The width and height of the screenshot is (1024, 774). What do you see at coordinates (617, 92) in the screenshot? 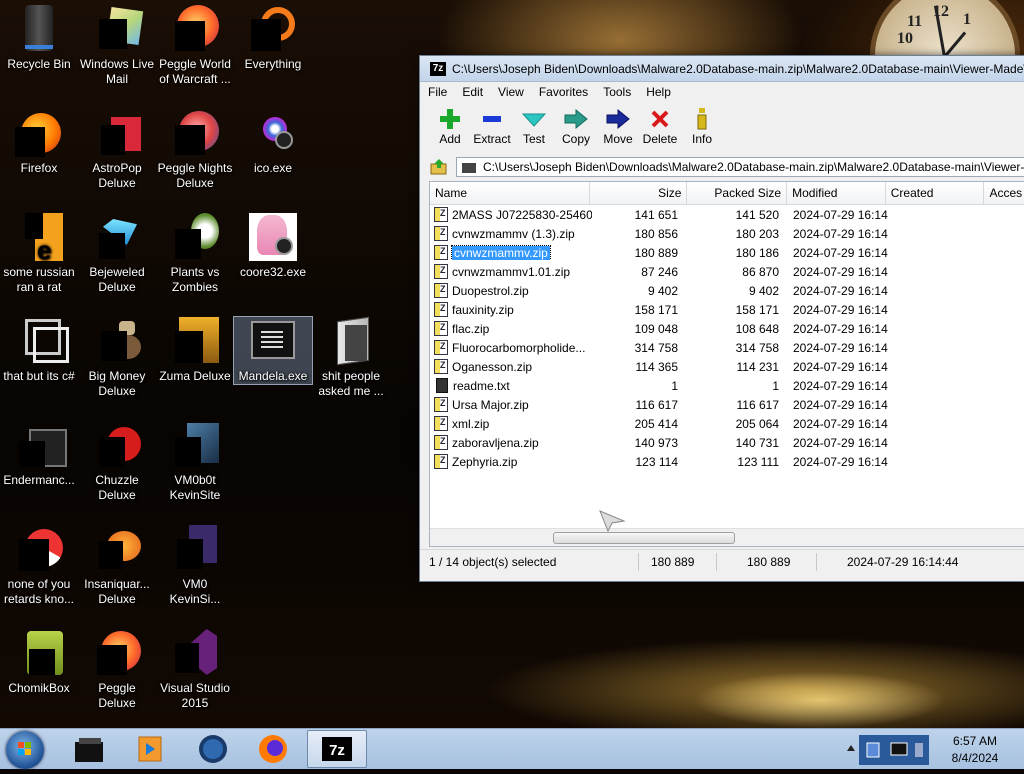
I see `menu-tools: Tools` at bounding box center [617, 92].